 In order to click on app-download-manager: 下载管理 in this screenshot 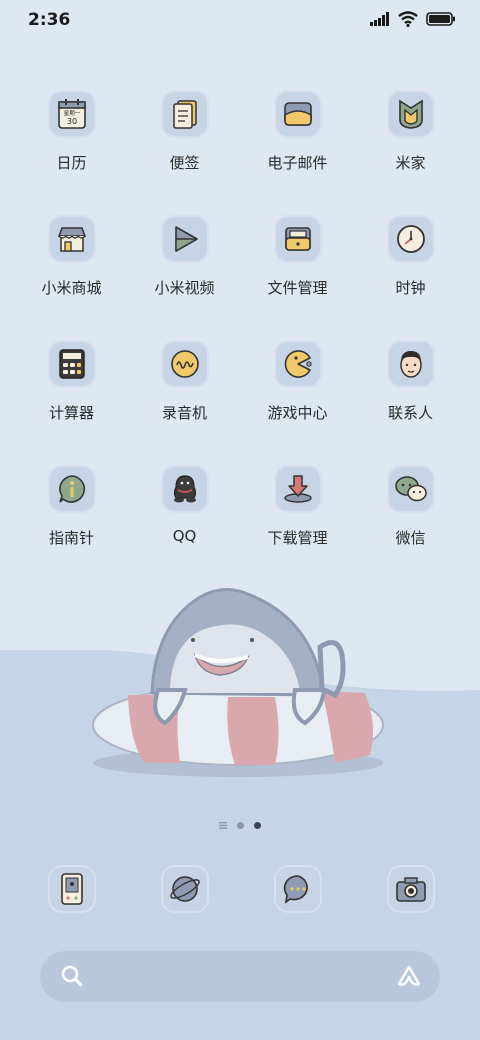, I will do `click(297, 527)`.